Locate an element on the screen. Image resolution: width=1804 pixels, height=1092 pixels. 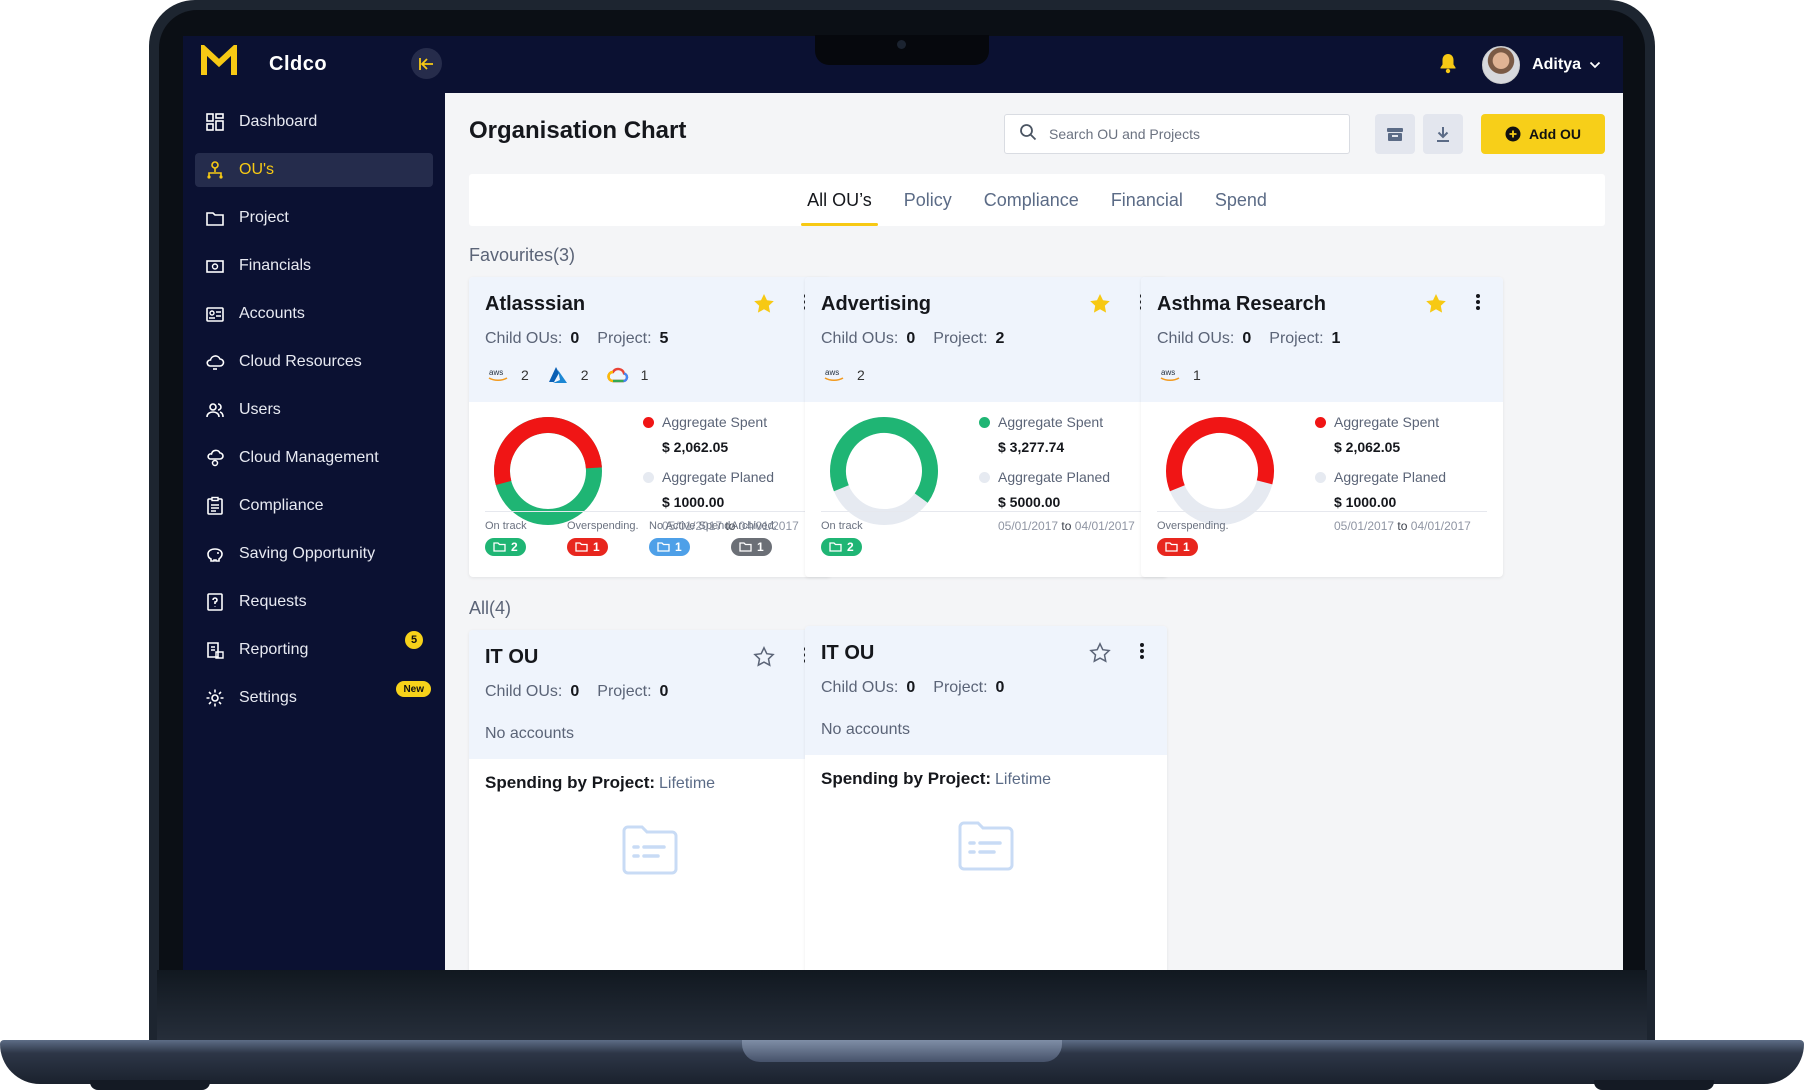
ou-meta: Child OUs: 0 Project: 5 is located at coordinates (650, 339).